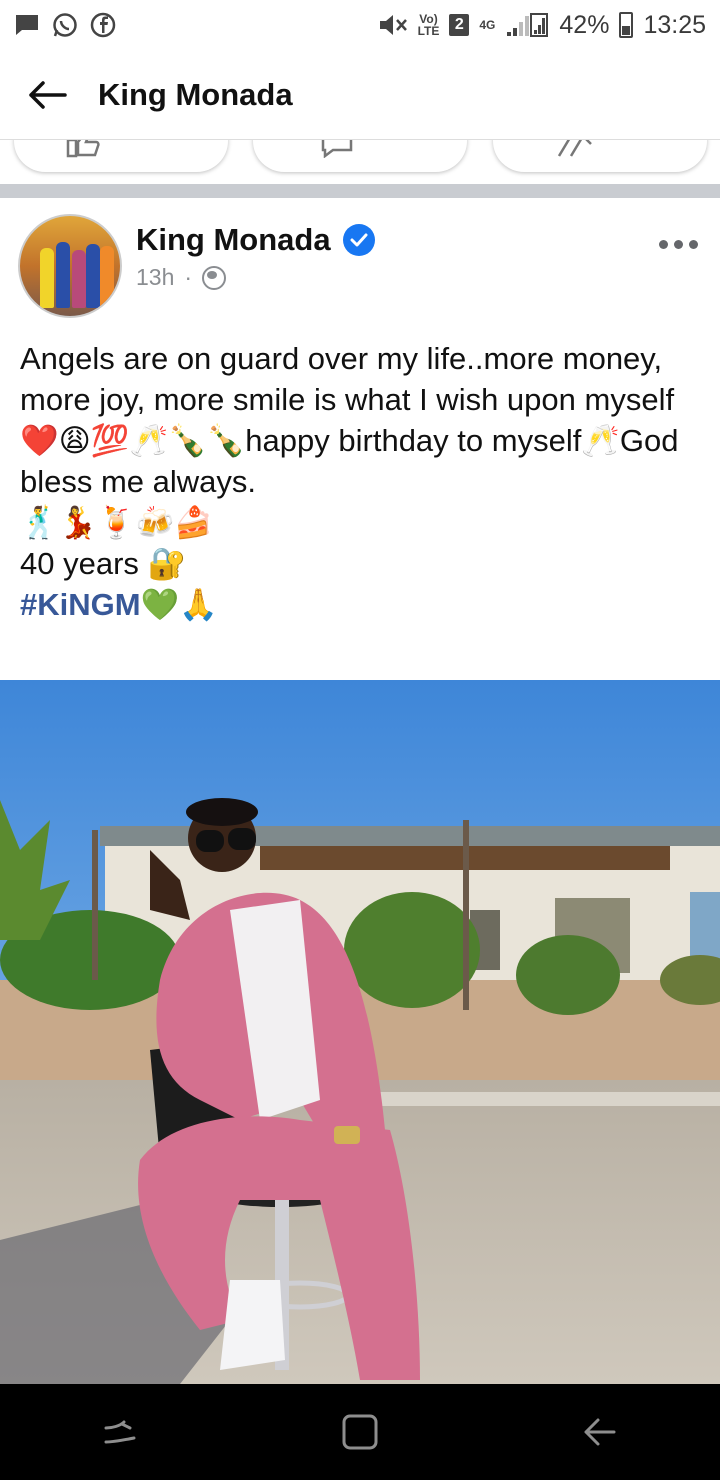 The height and width of the screenshot is (1480, 720). I want to click on comment-button, so click(360, 156).